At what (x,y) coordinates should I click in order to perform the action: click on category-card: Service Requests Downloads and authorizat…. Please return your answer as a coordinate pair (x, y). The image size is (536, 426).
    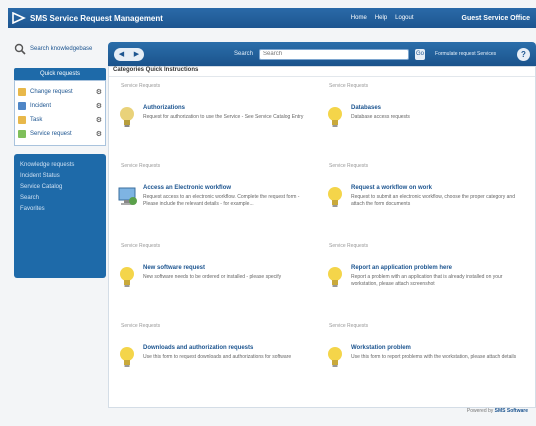
    Looking at the image, I should click on (213, 359).